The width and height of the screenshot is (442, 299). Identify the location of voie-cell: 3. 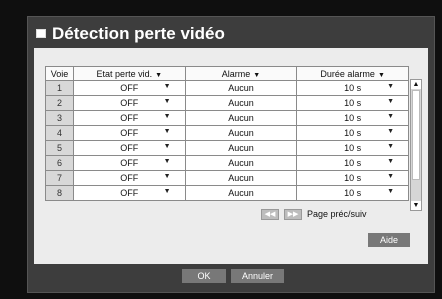
(59, 118).